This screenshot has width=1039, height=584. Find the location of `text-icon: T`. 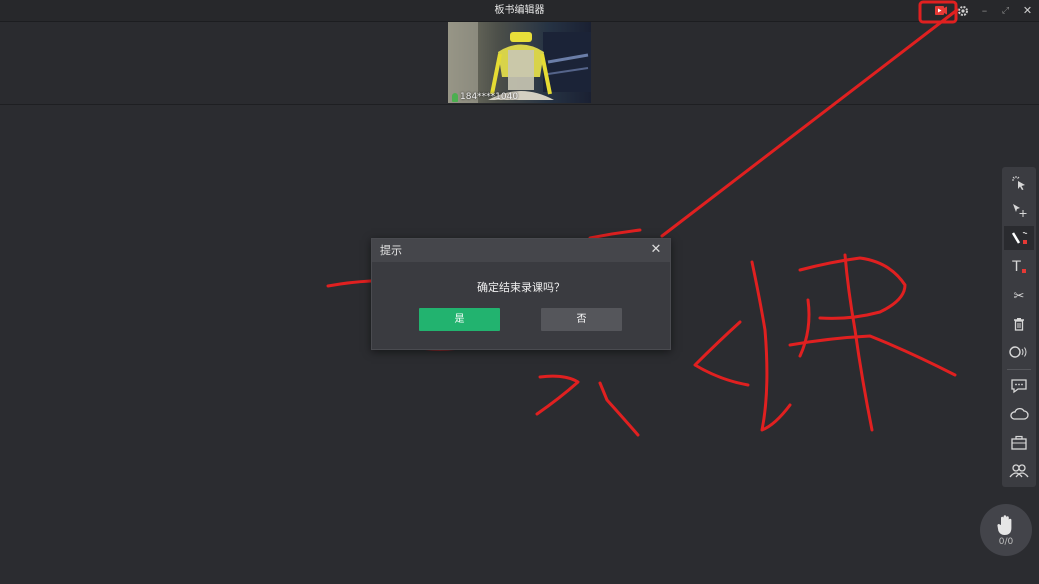

text-icon: T is located at coordinates (1019, 267).